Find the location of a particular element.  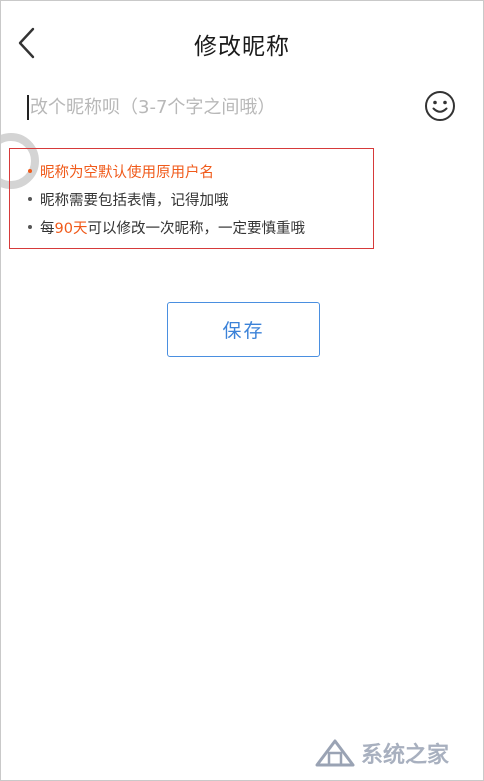

page-title: 修改昵称 is located at coordinates (242, 47).